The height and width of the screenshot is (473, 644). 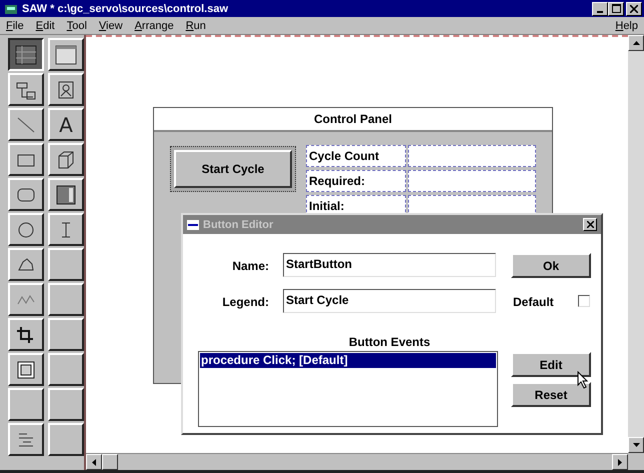 What do you see at coordinates (389, 265) in the screenshot?
I see `name-field: StartButton` at bounding box center [389, 265].